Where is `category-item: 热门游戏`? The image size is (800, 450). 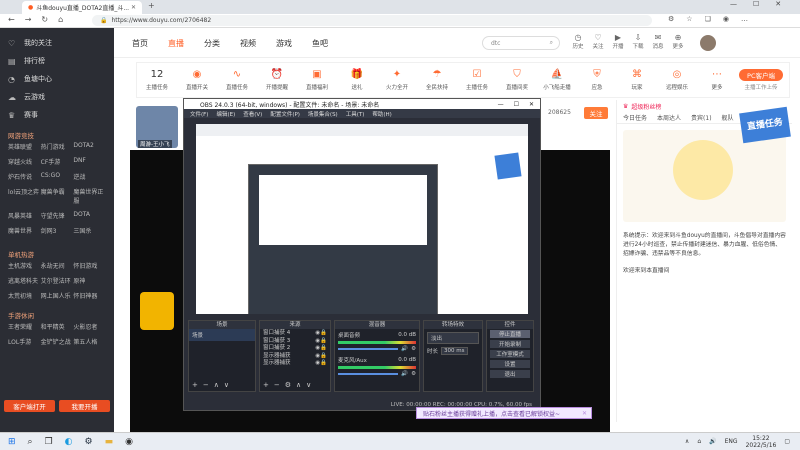 category-item: 热门游戏 is located at coordinates (57, 146).